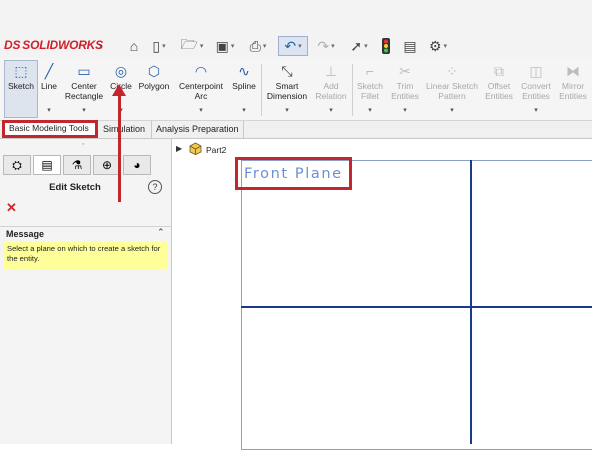  I want to click on spline-icon: ∿, so click(244, 71).